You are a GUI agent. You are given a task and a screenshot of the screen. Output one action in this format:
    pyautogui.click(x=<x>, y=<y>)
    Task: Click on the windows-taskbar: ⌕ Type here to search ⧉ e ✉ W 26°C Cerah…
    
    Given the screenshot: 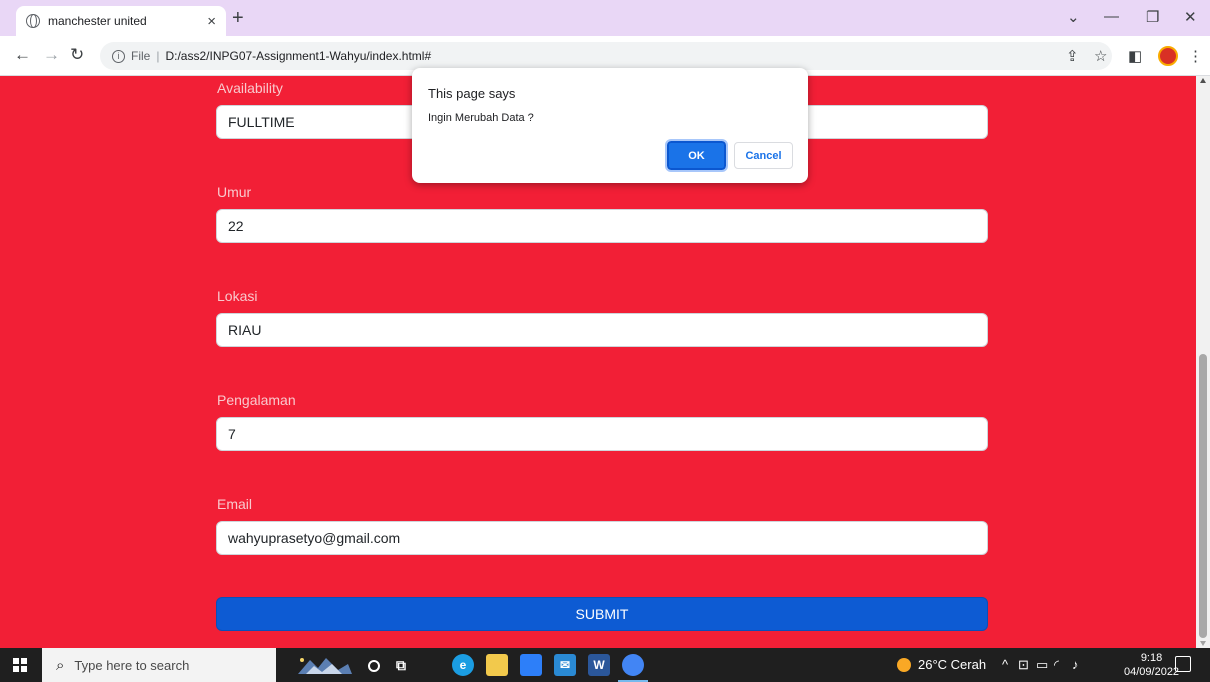 What is the action you would take?
    pyautogui.click(x=605, y=665)
    